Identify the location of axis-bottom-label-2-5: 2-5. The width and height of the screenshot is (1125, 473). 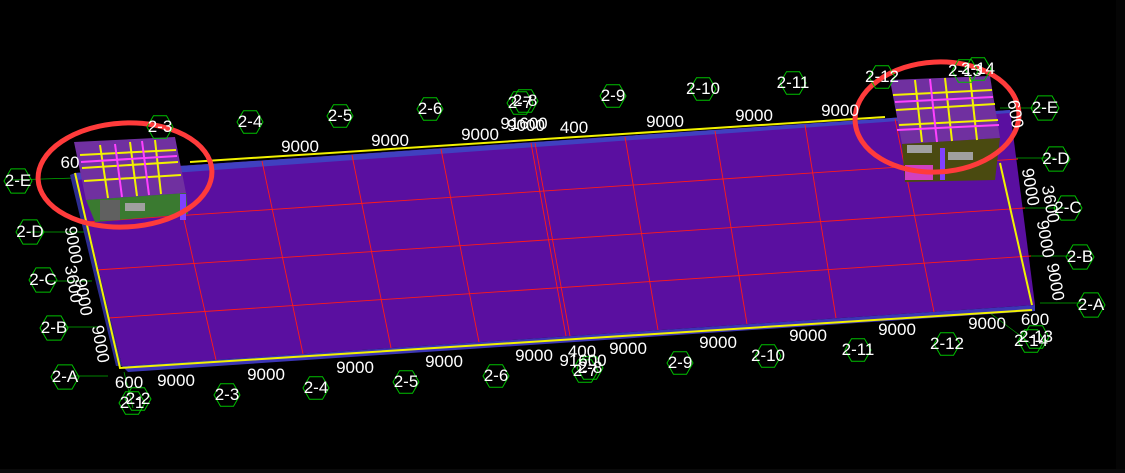
(406, 381).